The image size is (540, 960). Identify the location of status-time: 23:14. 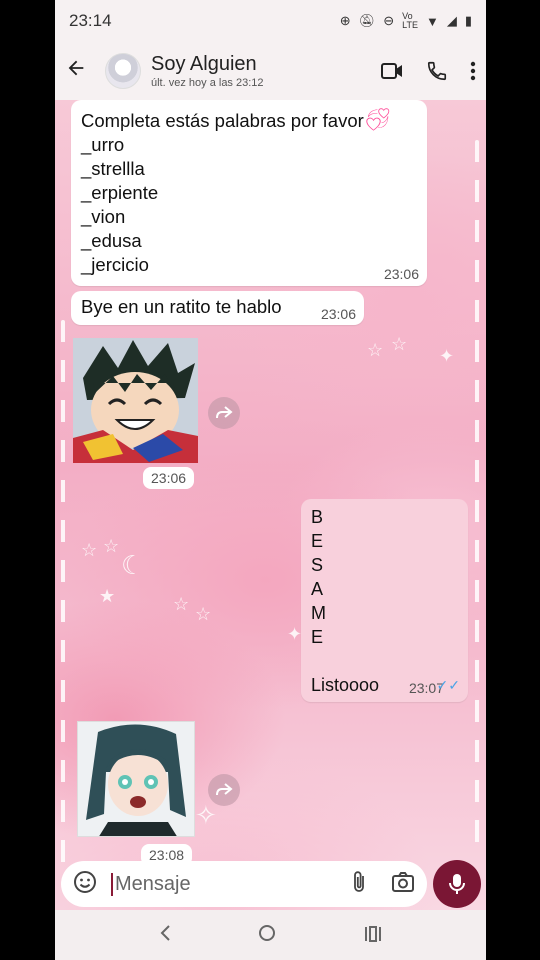
(90, 20).